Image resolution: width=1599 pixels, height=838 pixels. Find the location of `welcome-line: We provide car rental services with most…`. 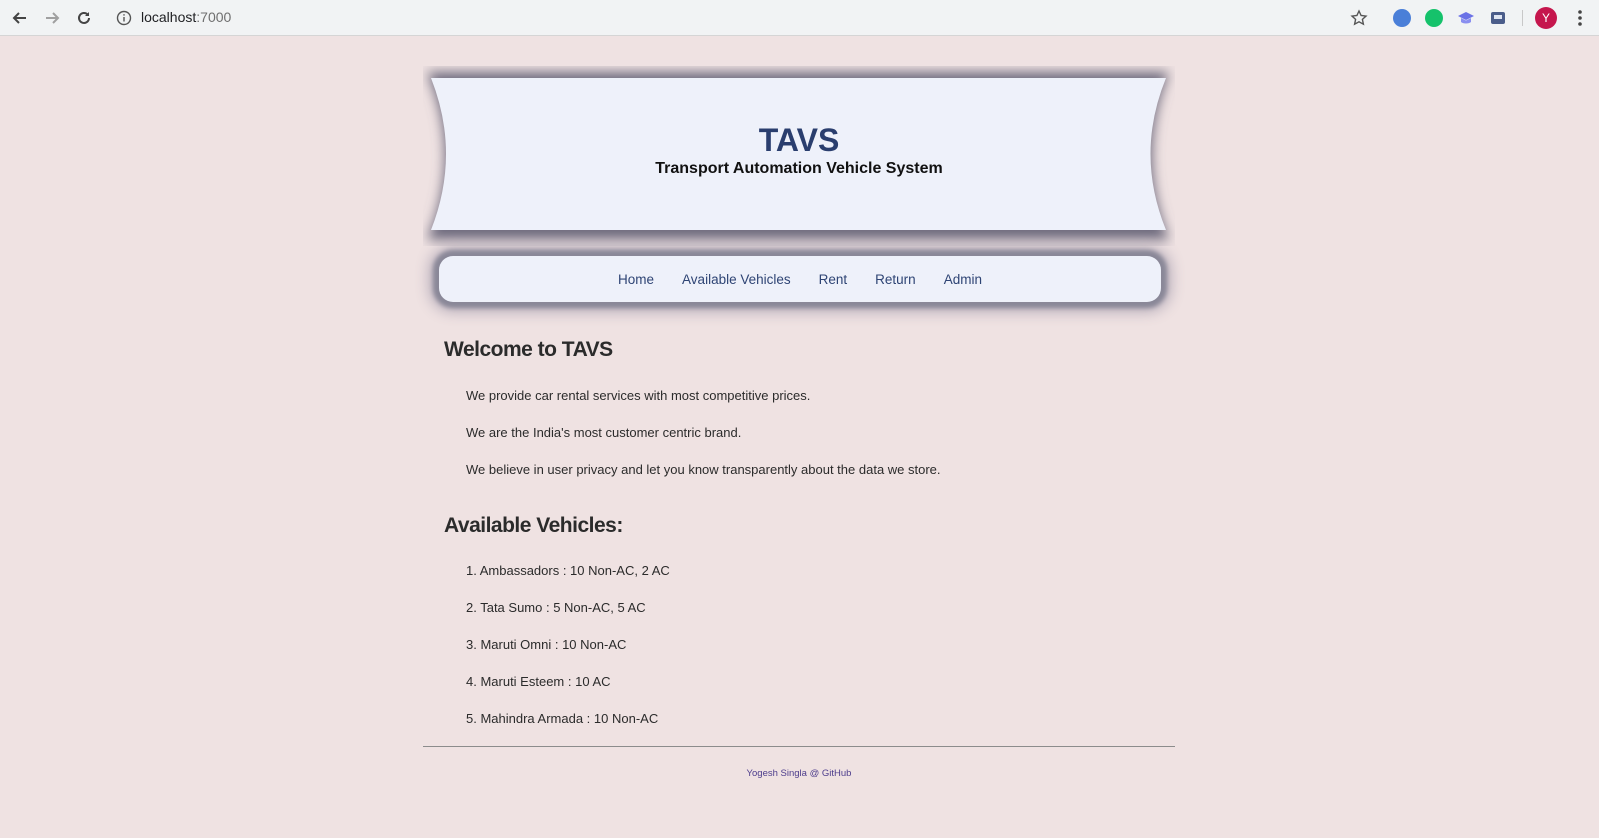

welcome-line: We provide car rental services with most… is located at coordinates (638, 395).